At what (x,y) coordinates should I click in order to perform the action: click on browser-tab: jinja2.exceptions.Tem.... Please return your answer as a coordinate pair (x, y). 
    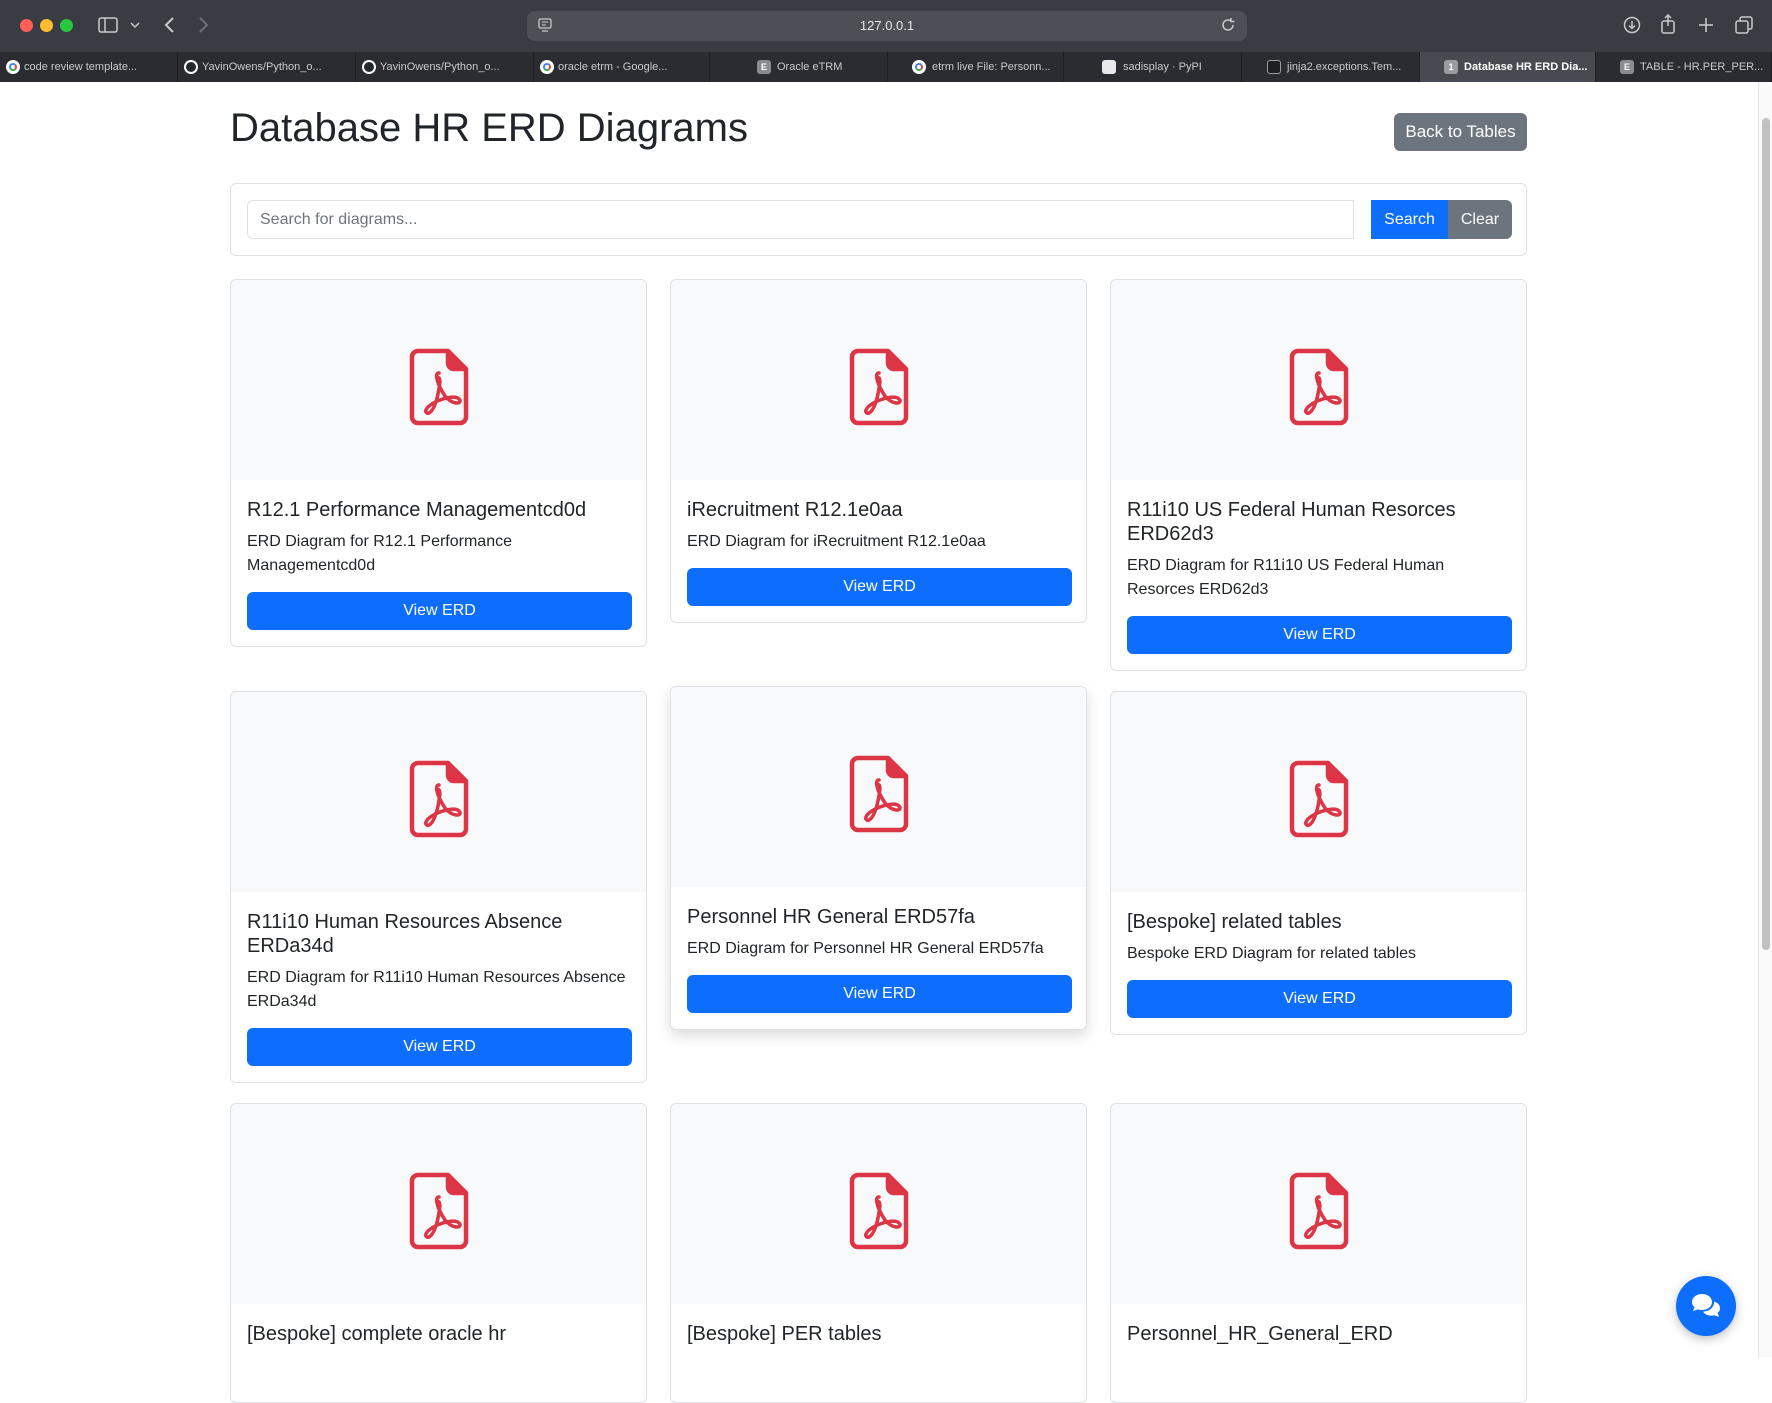
    Looking at the image, I should click on (1331, 67).